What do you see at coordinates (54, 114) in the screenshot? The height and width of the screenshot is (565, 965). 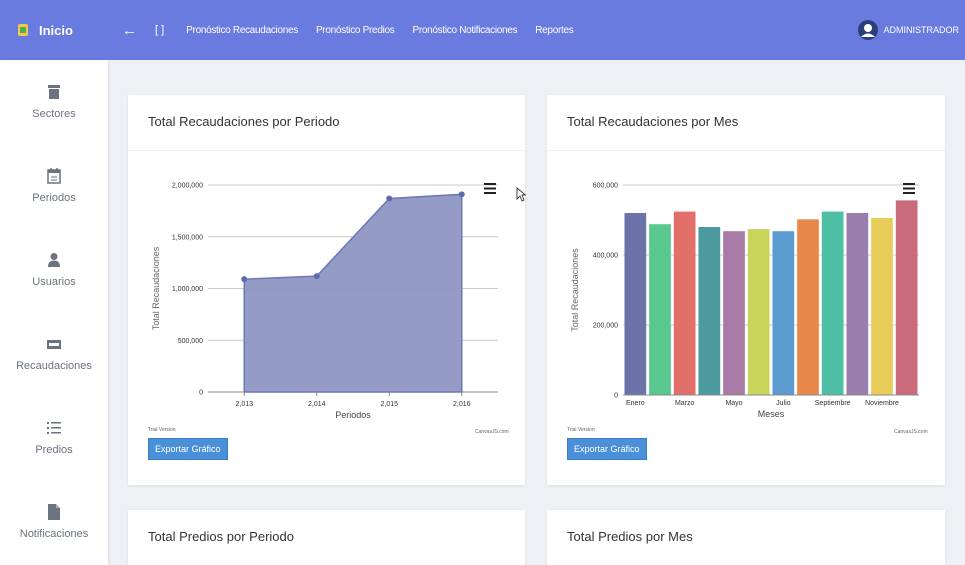 I see `sidebar-item-label: Sectores` at bounding box center [54, 114].